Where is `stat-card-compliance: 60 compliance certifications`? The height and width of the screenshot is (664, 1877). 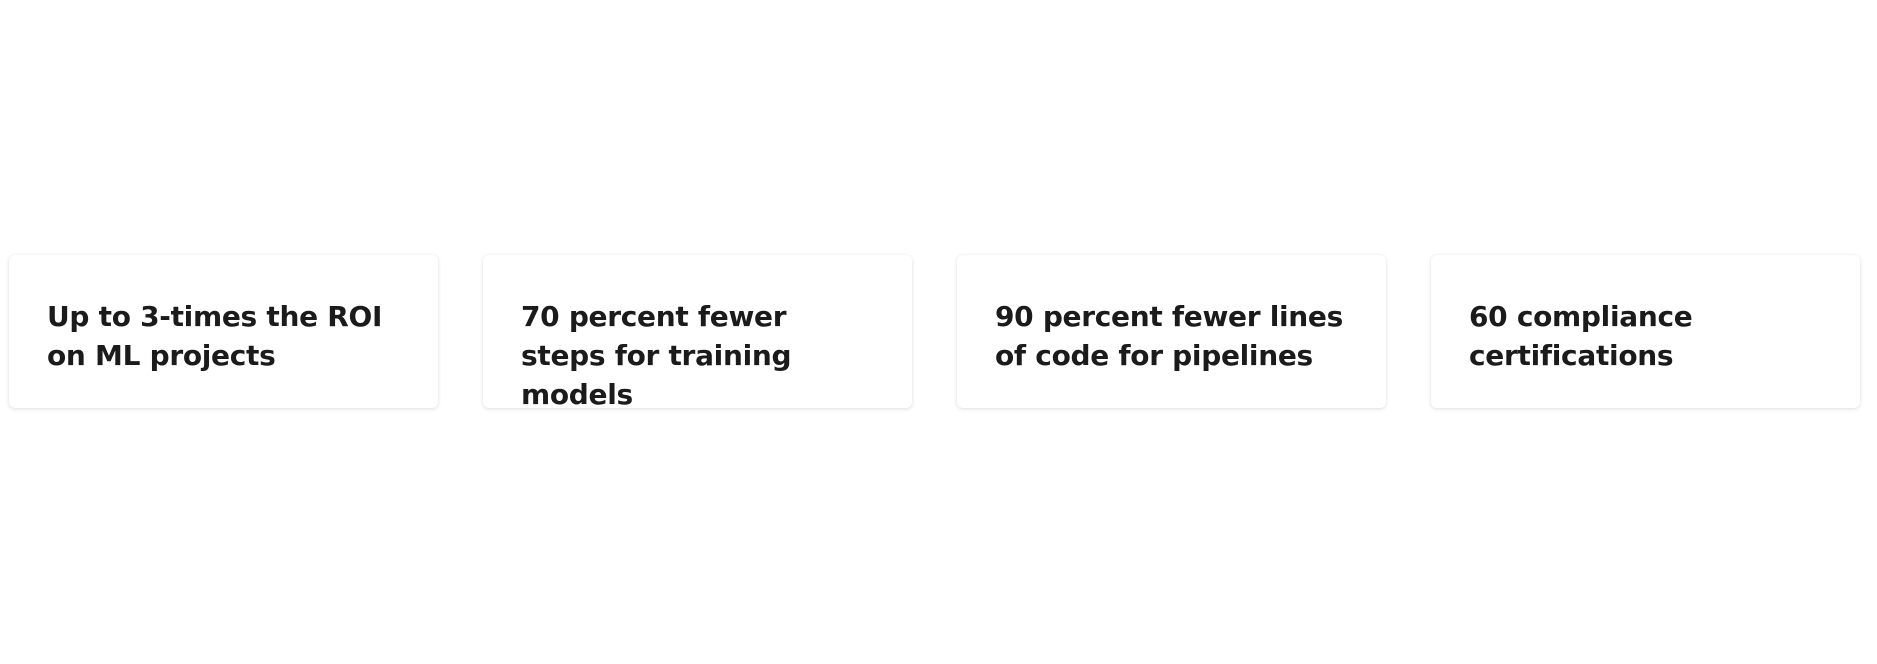 stat-card-compliance: 60 compliance certifications is located at coordinates (1645, 331).